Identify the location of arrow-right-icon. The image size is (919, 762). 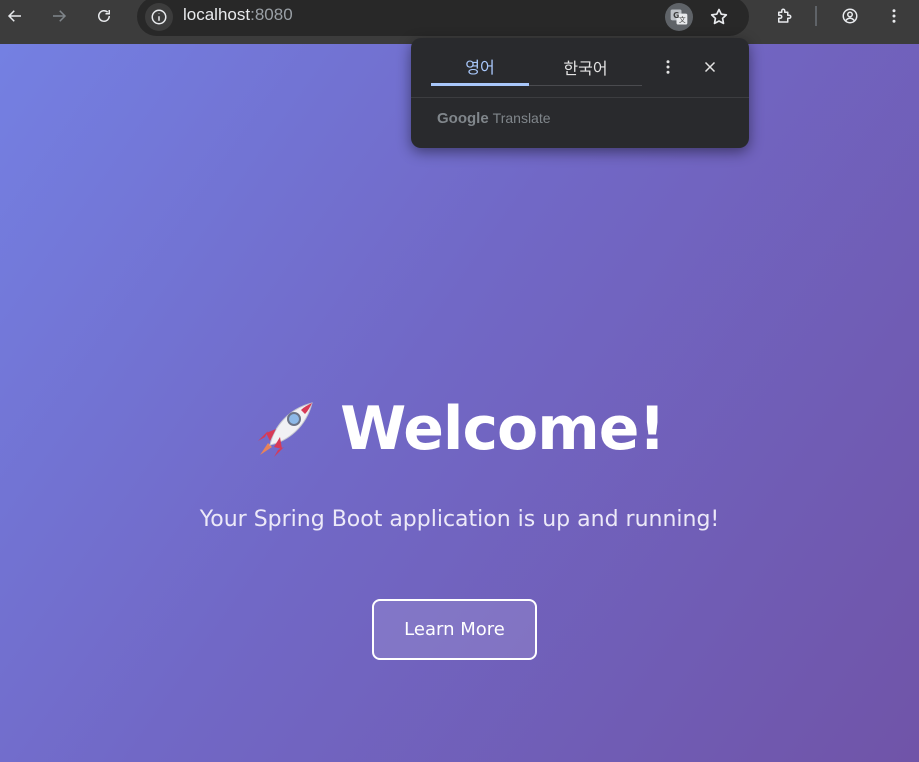
(60, 16).